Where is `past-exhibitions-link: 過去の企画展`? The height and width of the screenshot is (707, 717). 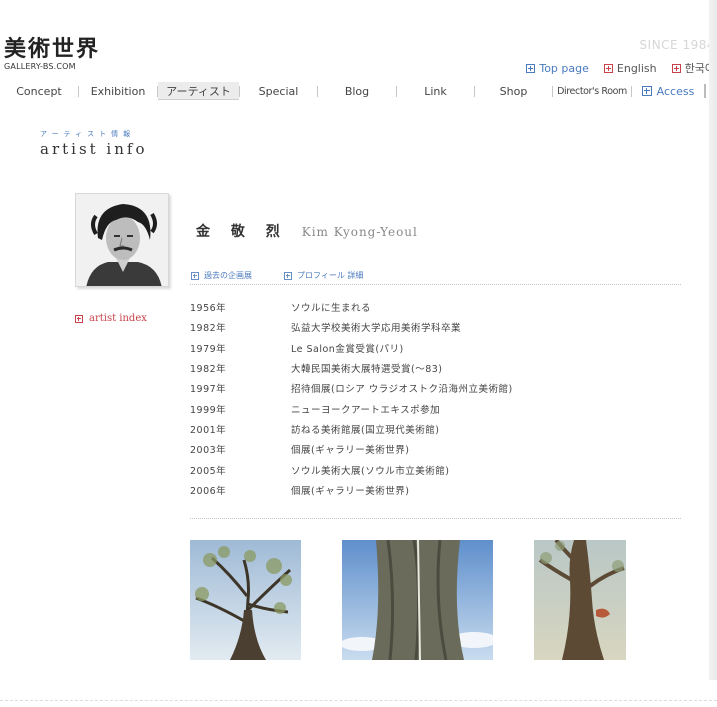
past-exhibitions-link: 過去の企画展 is located at coordinates (221, 275).